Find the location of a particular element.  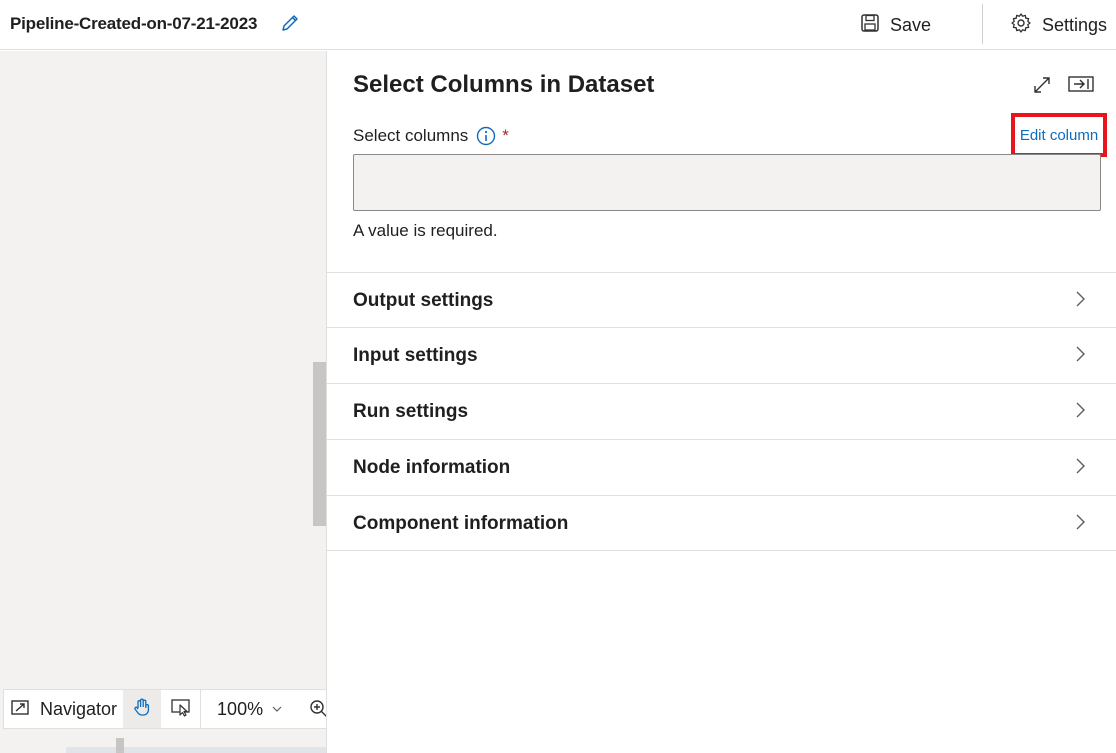

zoom-value: 100% is located at coordinates (240, 708).